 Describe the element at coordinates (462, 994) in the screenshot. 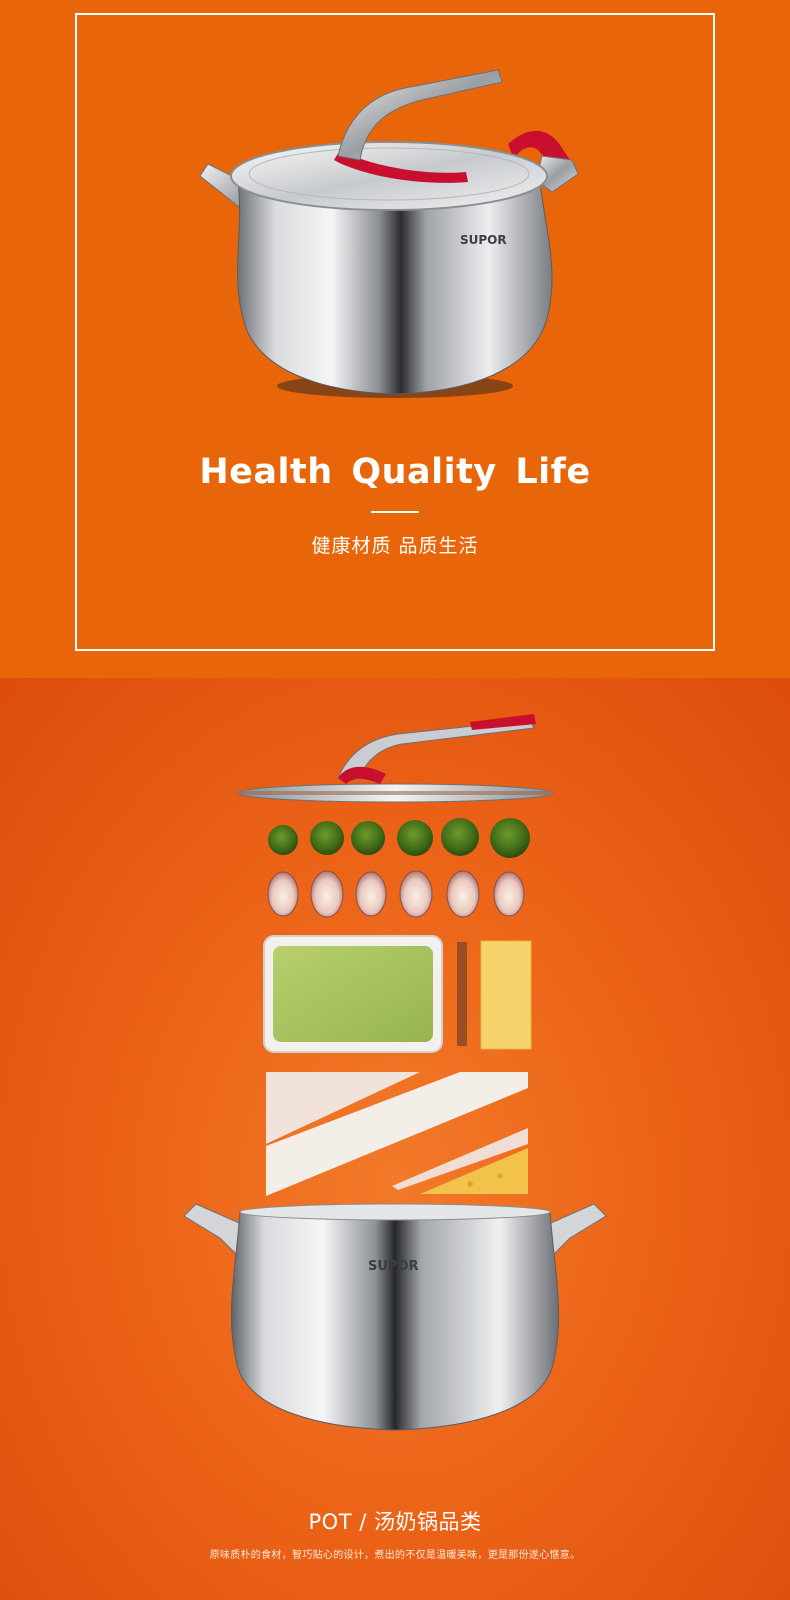

I see `spice-stick` at that location.